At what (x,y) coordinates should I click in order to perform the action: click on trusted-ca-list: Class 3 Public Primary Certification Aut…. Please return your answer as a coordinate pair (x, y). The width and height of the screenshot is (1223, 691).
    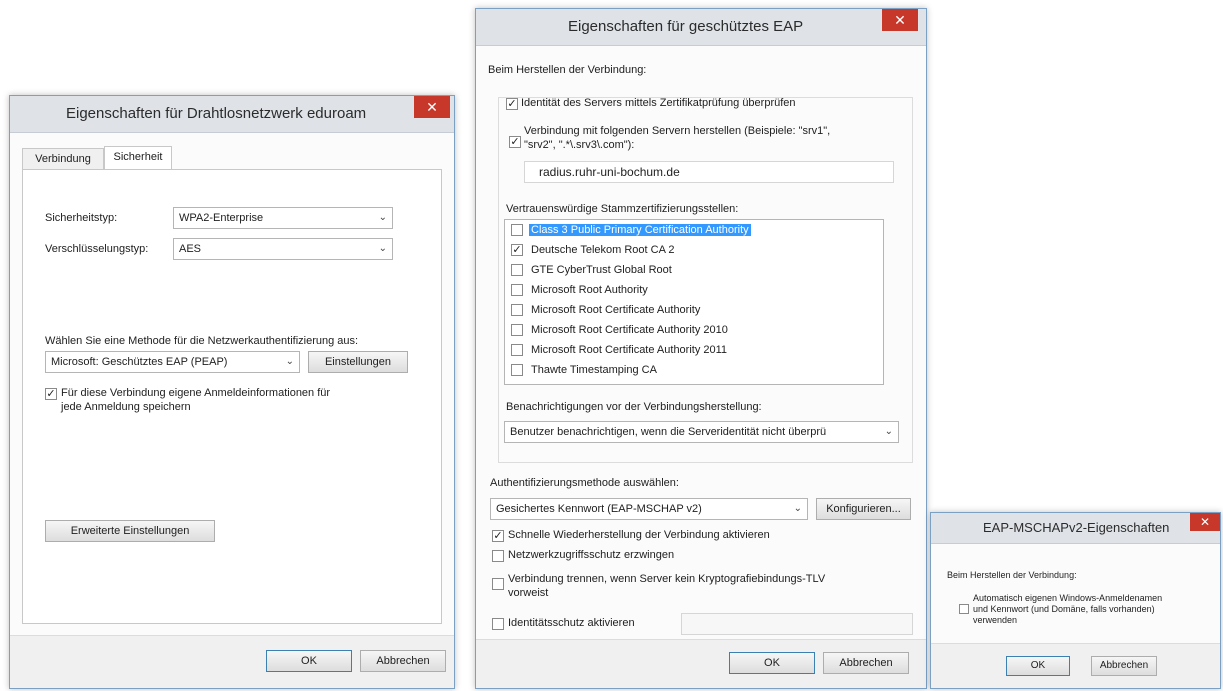
    Looking at the image, I should click on (694, 302).